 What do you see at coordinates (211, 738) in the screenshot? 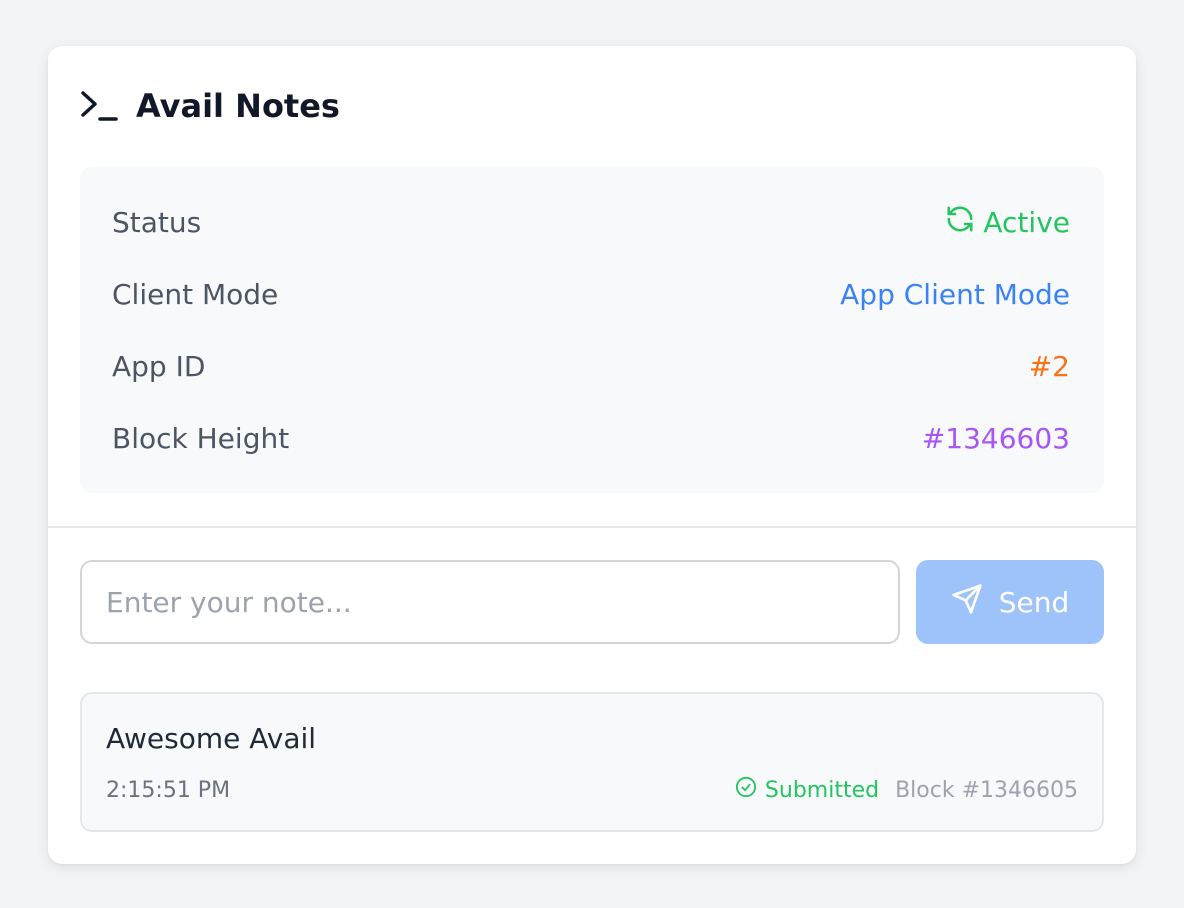
I see `note-text: Awesome Avail` at bounding box center [211, 738].